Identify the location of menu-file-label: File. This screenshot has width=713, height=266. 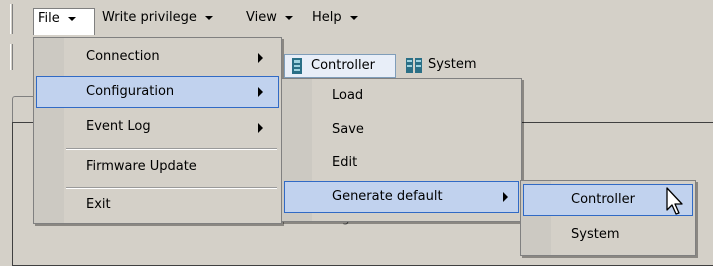
(49, 18).